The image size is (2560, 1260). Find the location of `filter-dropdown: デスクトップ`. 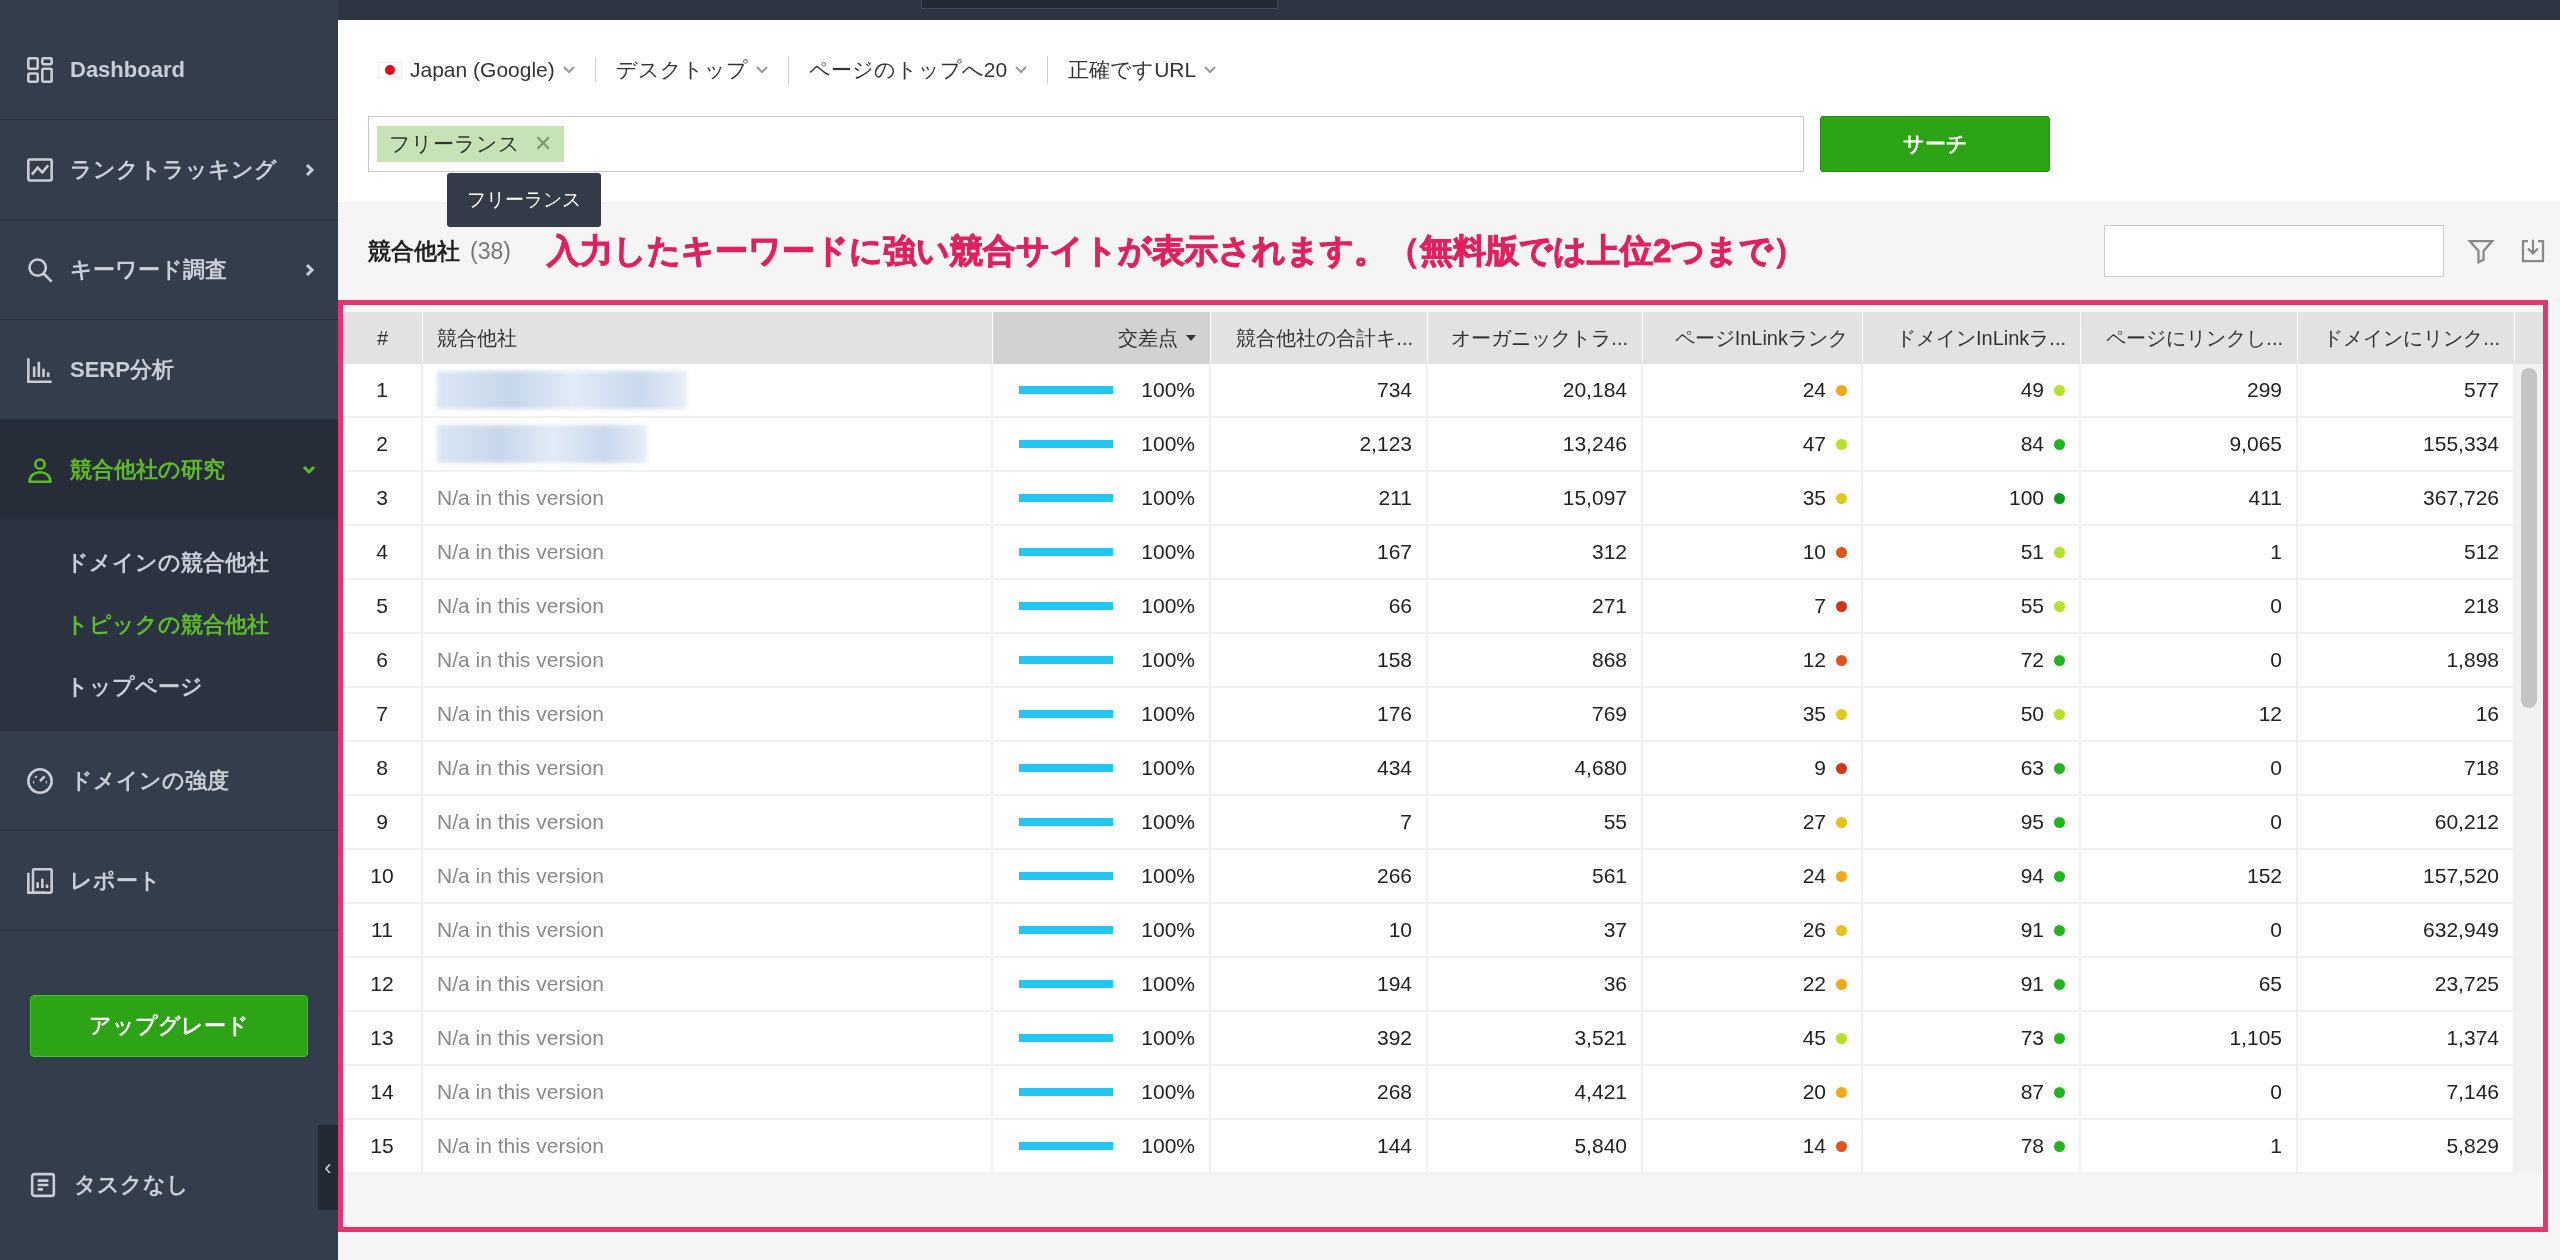

filter-dropdown: デスクトップ is located at coordinates (692, 70).